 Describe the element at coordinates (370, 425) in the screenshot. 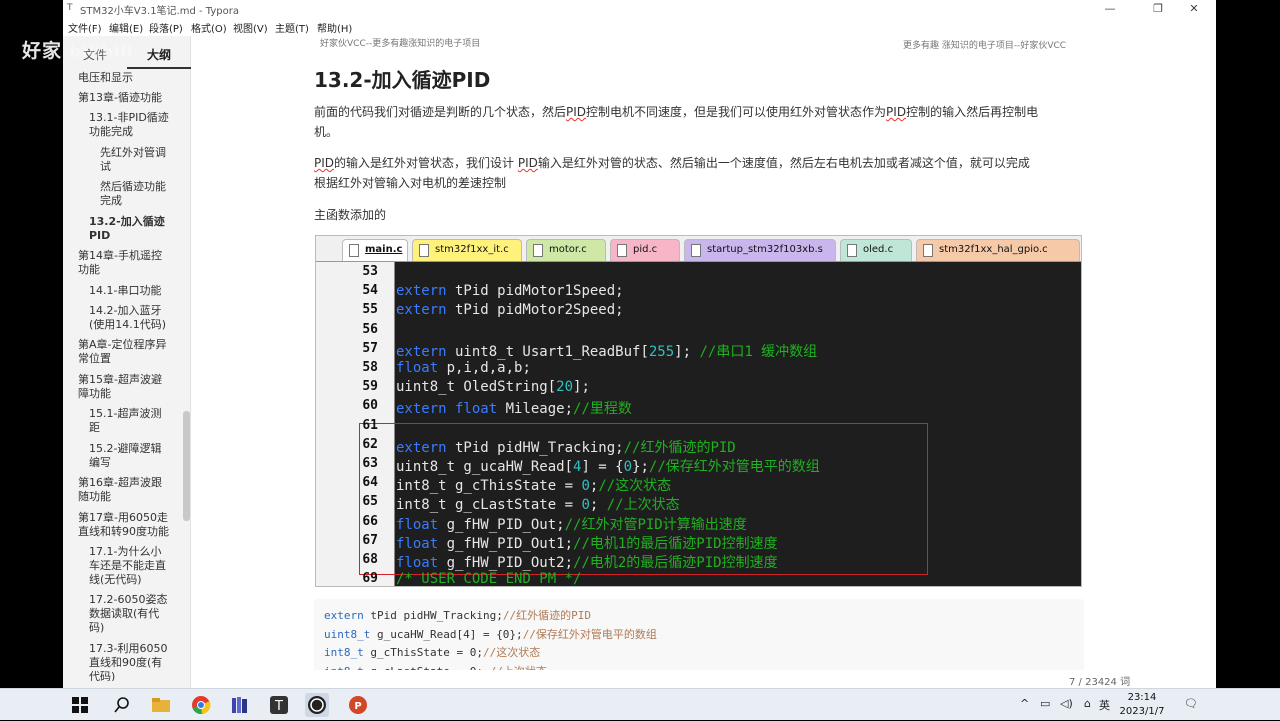

I see `line-number: 61` at that location.